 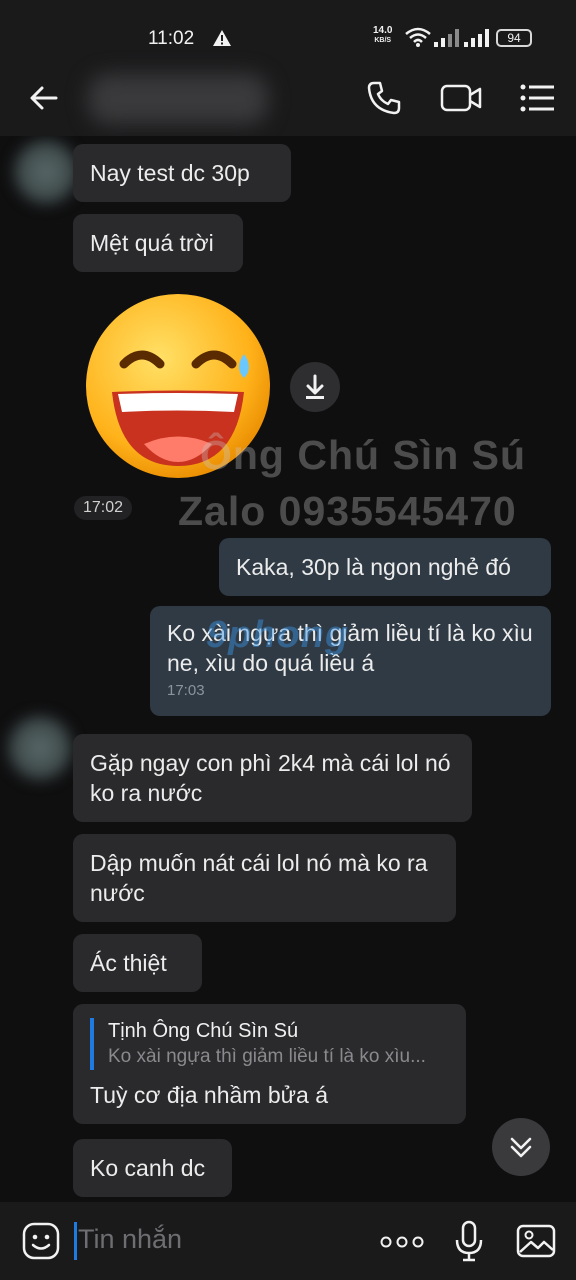 I want to click on text-cursor, so click(x=75, y=1241).